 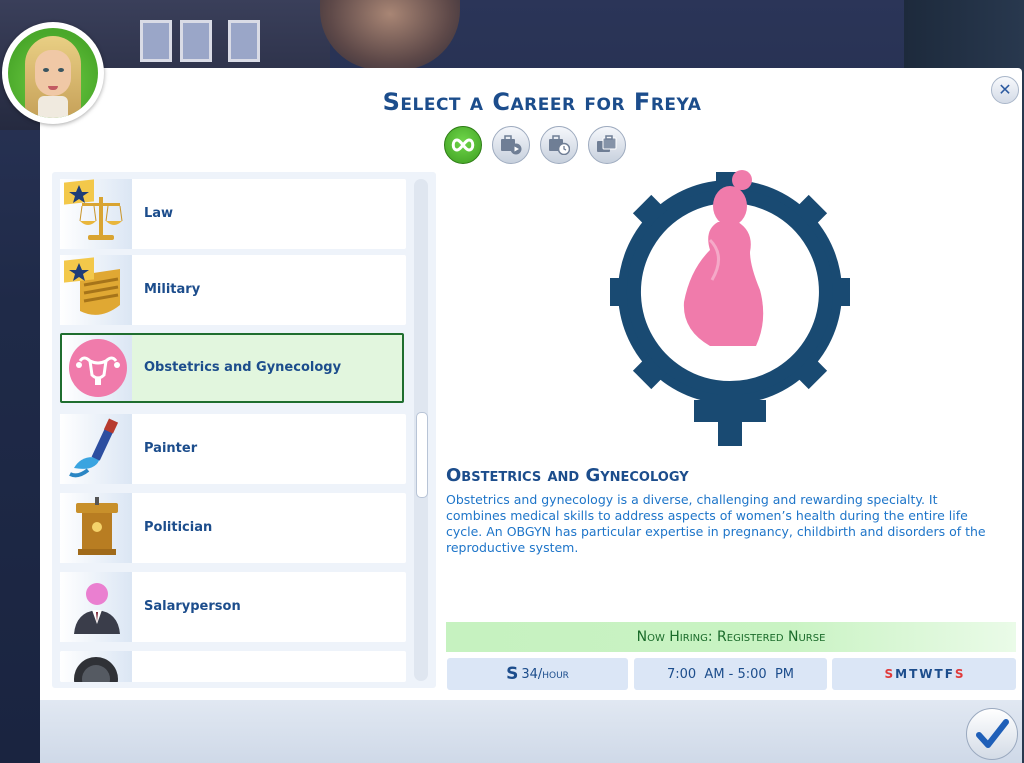 I want to click on work-day-sunday: S, so click(x=889, y=674).